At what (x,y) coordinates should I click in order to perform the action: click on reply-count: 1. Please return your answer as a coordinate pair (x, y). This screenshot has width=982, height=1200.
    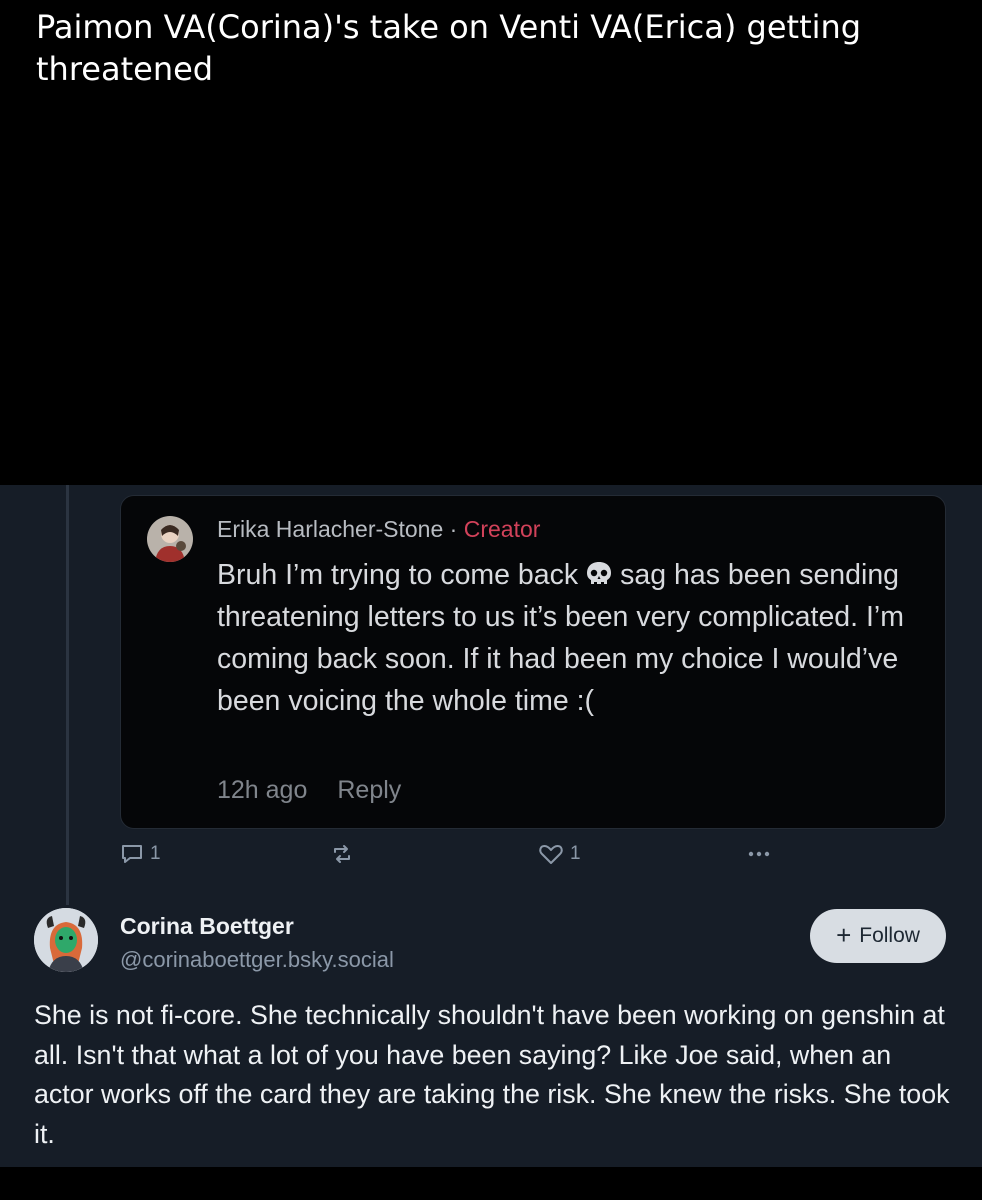
    Looking at the image, I should click on (155, 853).